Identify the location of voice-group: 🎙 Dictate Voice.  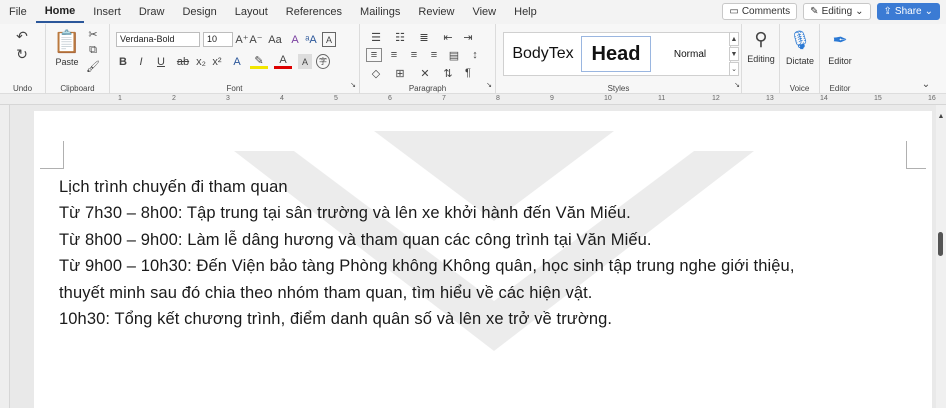
(800, 59).